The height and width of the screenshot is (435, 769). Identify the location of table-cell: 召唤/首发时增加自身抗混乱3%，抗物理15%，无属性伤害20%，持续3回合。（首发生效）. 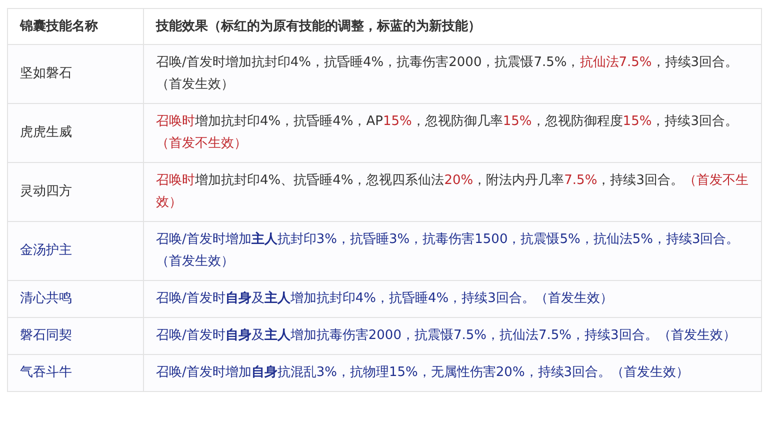
(453, 373).